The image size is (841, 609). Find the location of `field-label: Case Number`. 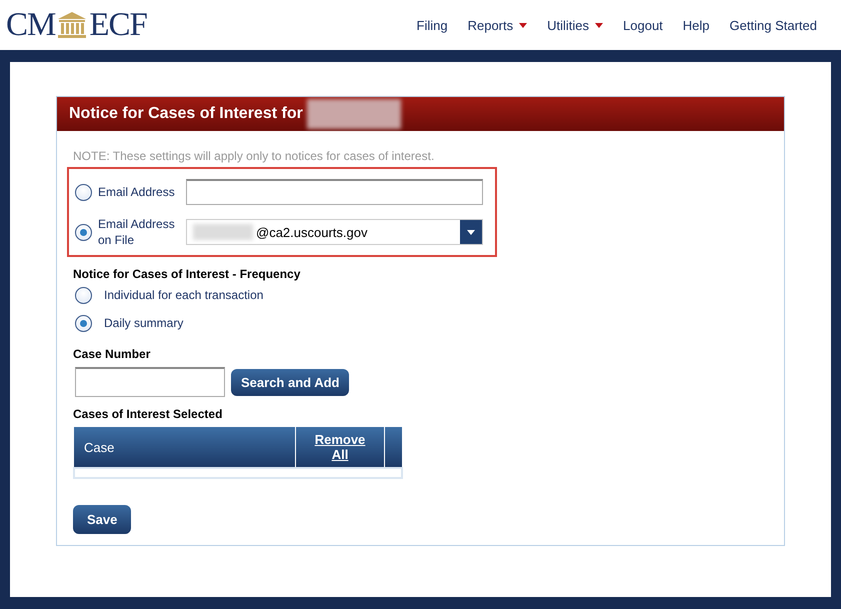

field-label: Case Number is located at coordinates (112, 354).